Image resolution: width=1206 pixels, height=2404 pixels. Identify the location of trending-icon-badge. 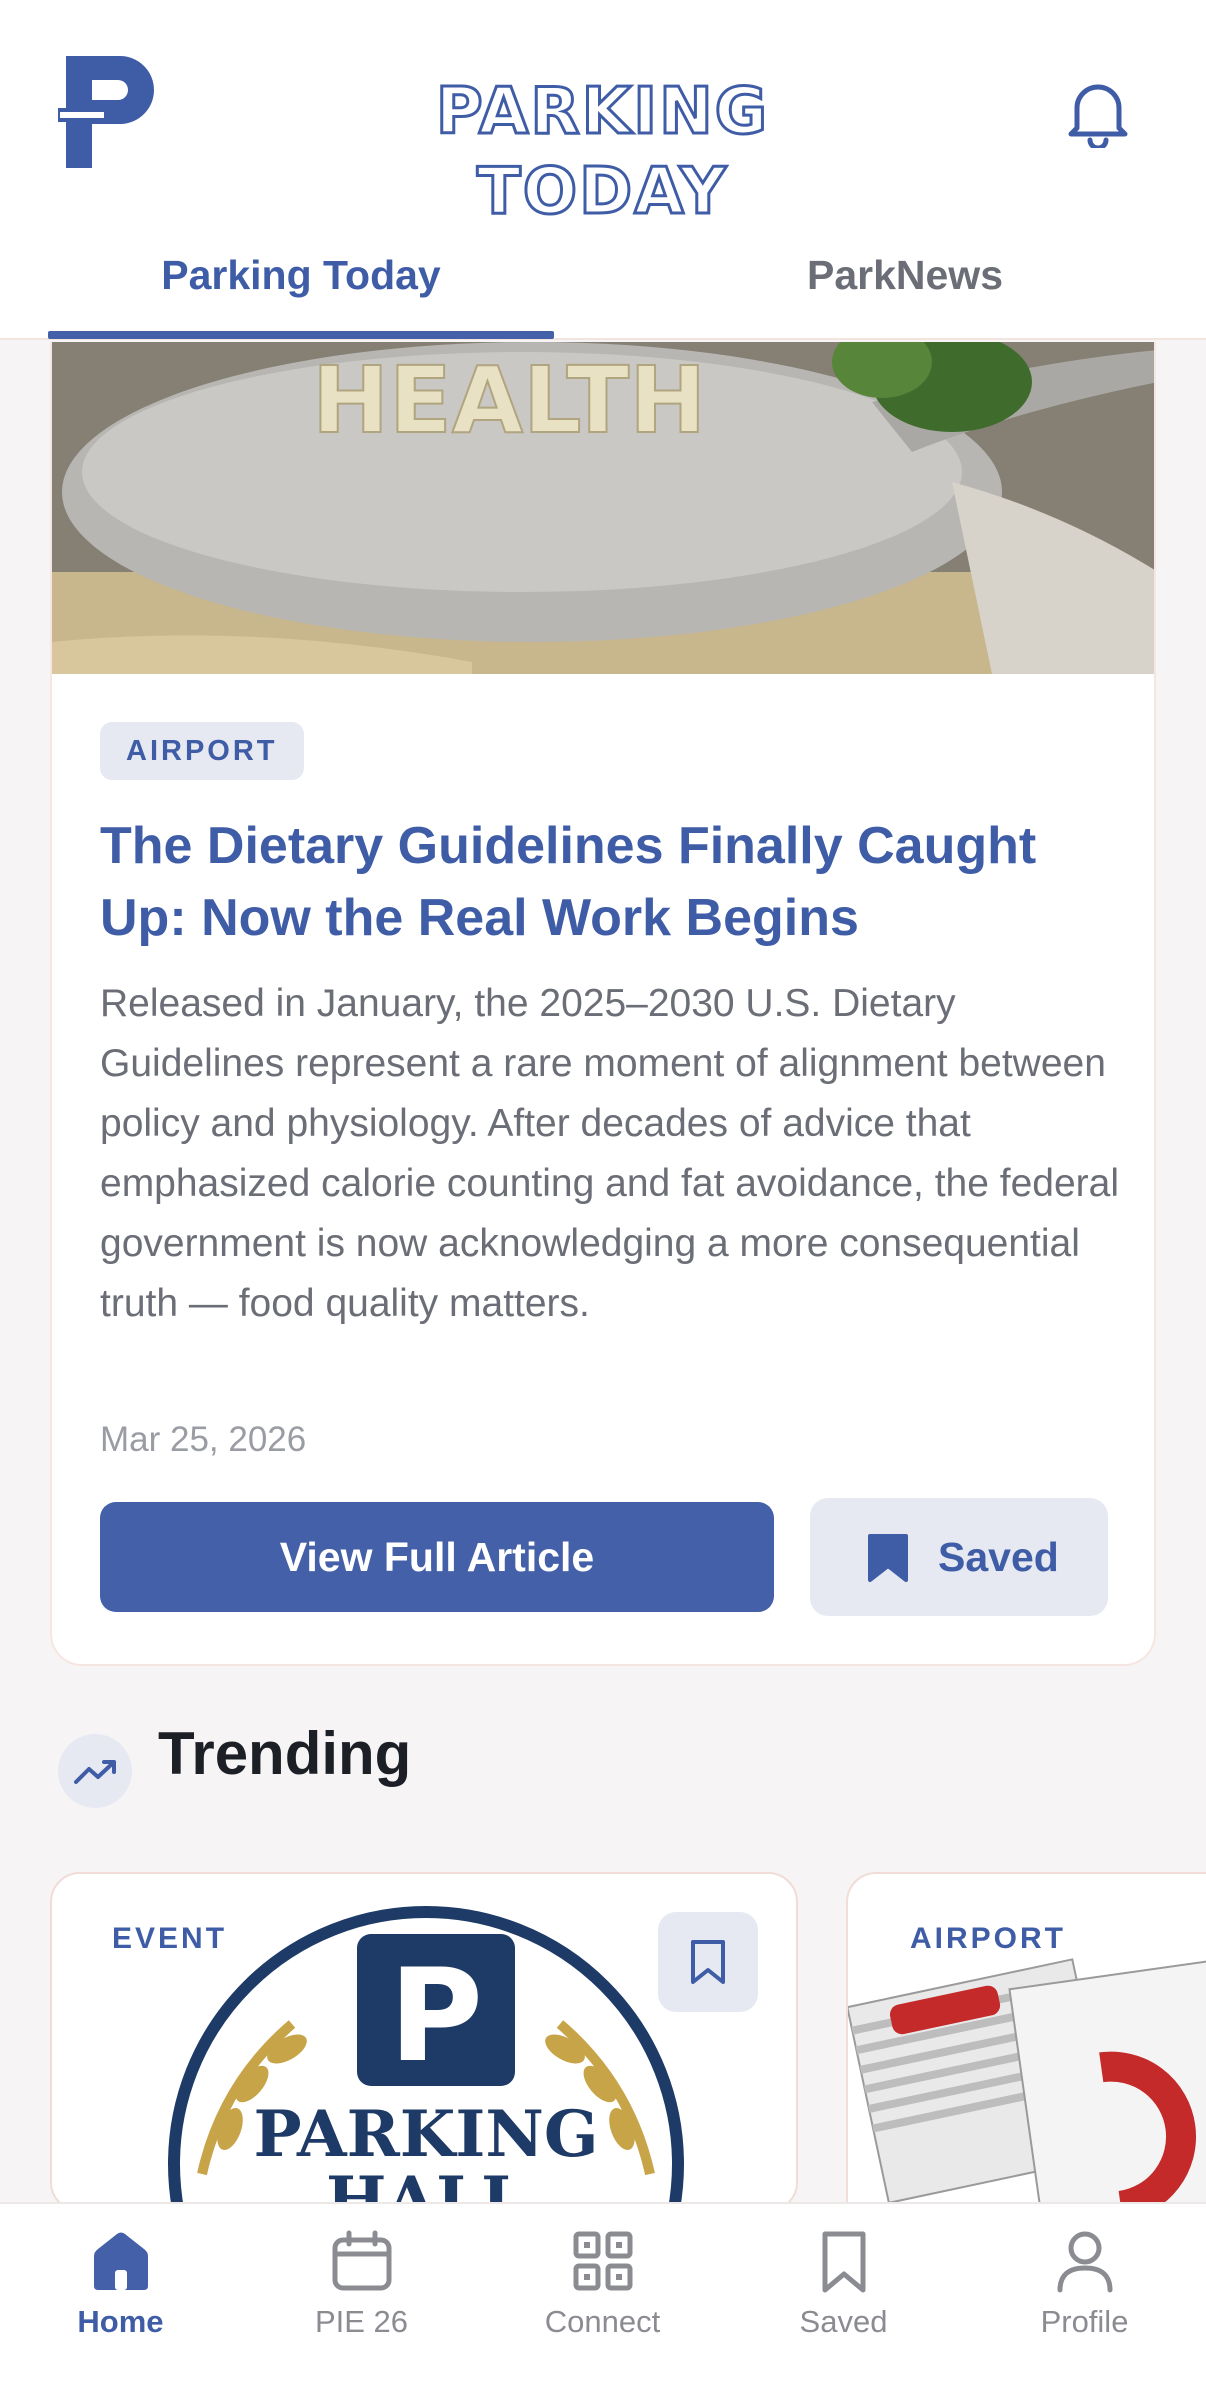
(95, 1771).